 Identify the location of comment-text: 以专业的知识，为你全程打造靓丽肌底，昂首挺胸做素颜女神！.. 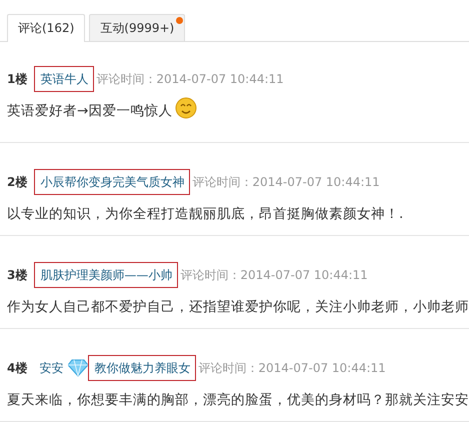
(205, 214).